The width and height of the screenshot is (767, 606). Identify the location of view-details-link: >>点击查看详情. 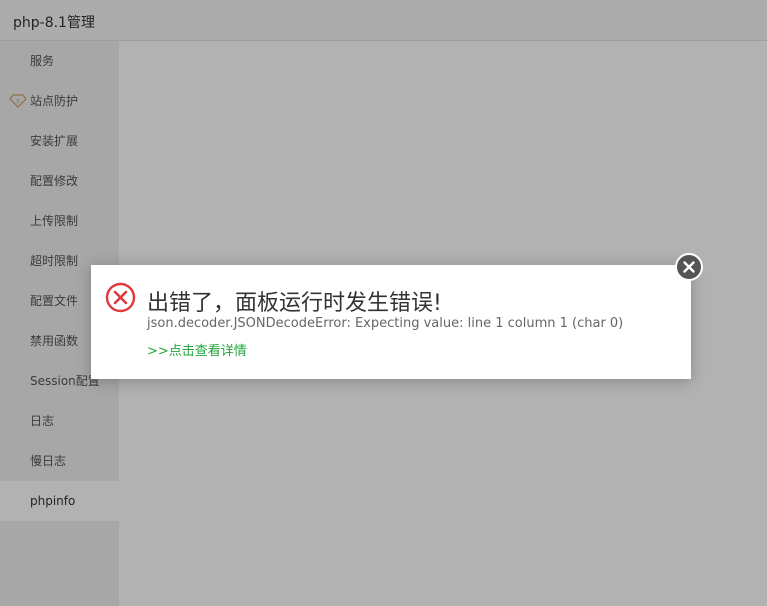
(197, 349).